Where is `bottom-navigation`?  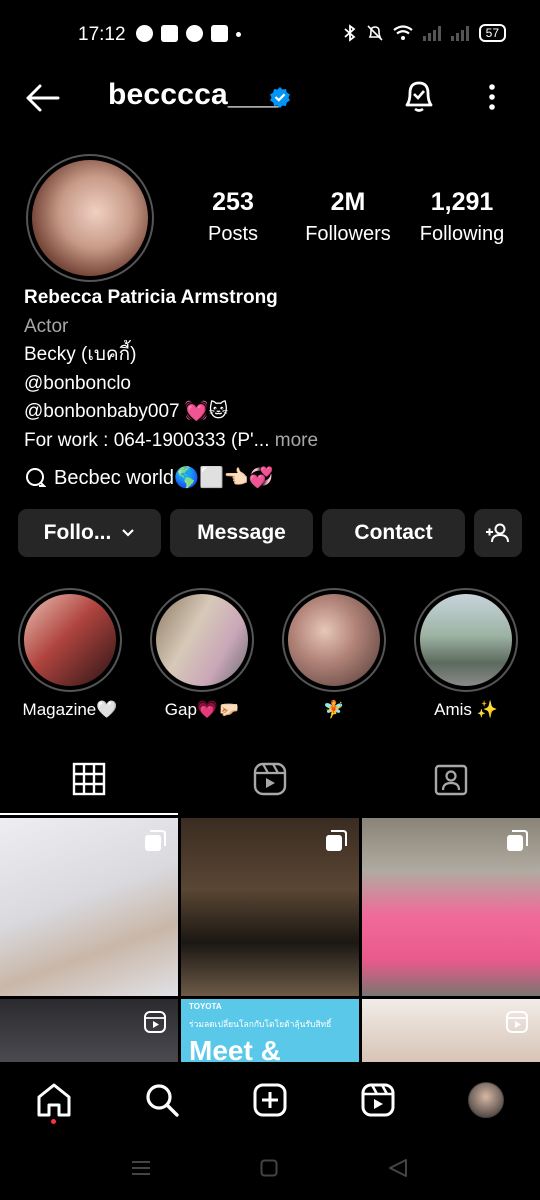
bottom-navigation is located at coordinates (270, 1101).